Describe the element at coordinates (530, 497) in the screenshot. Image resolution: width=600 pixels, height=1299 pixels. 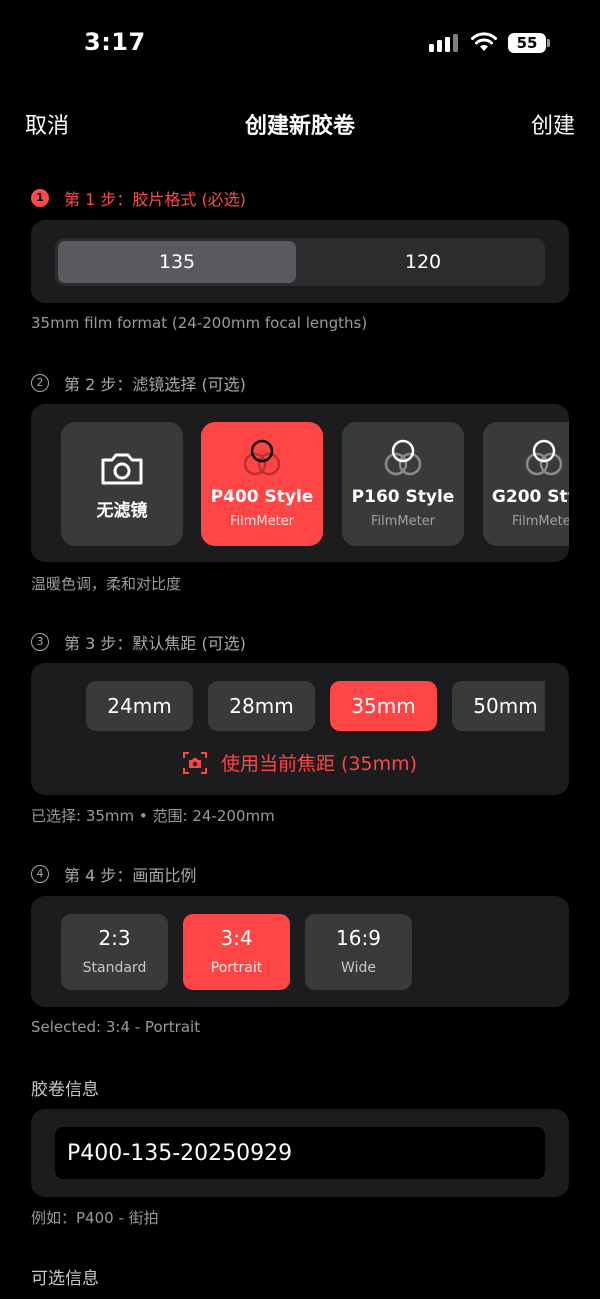
I see `filter-name: G200 Style` at that location.